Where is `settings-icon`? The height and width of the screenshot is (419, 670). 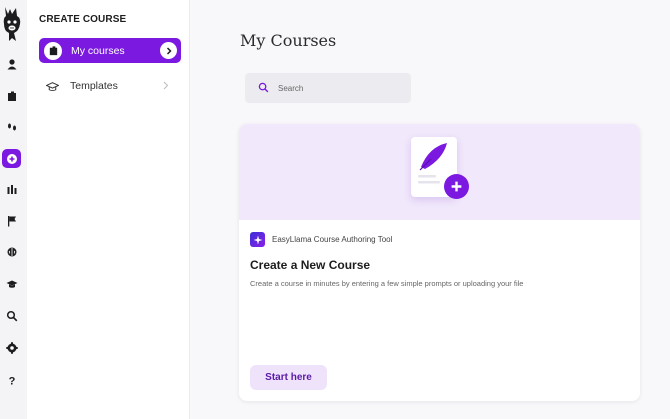
settings-icon is located at coordinates (12, 348).